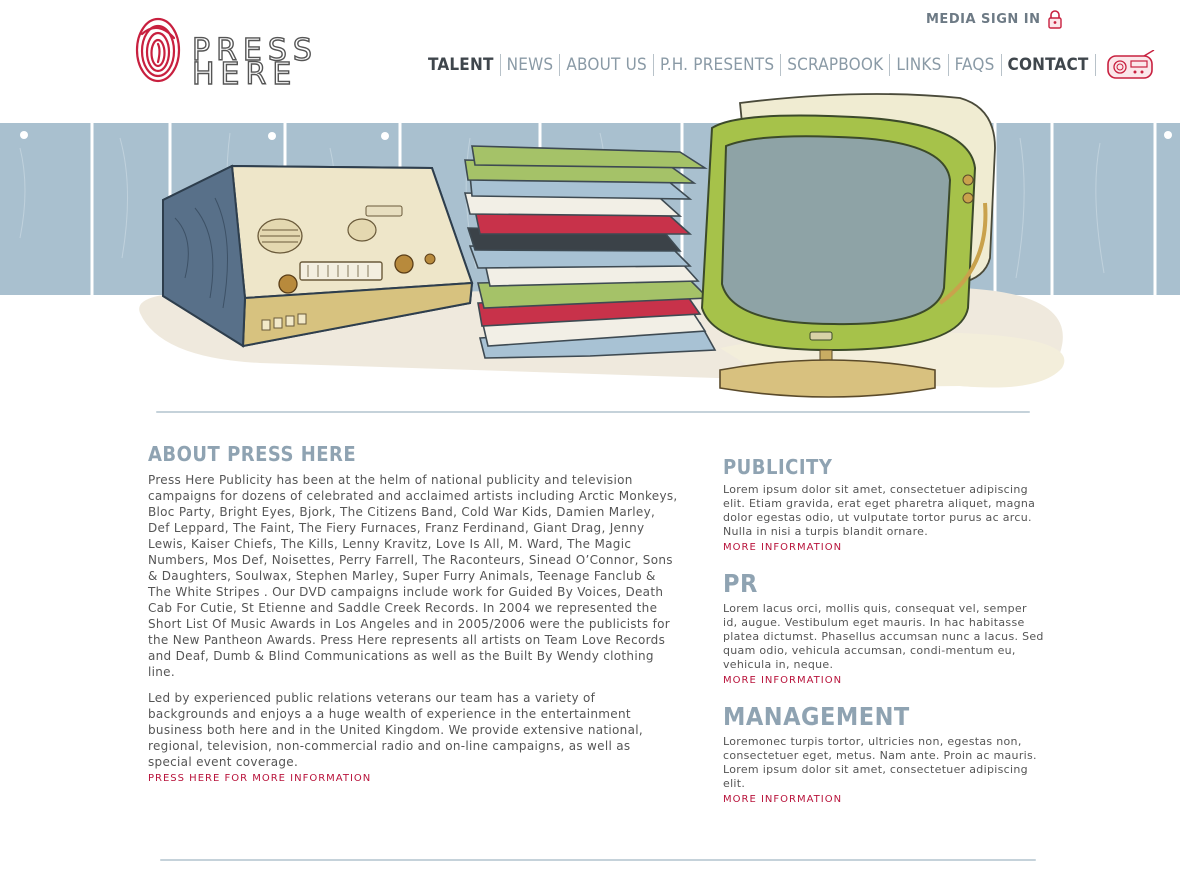  What do you see at coordinates (247, 52) in the screenshot?
I see `press-here-logo: PRESS HERE` at bounding box center [247, 52].